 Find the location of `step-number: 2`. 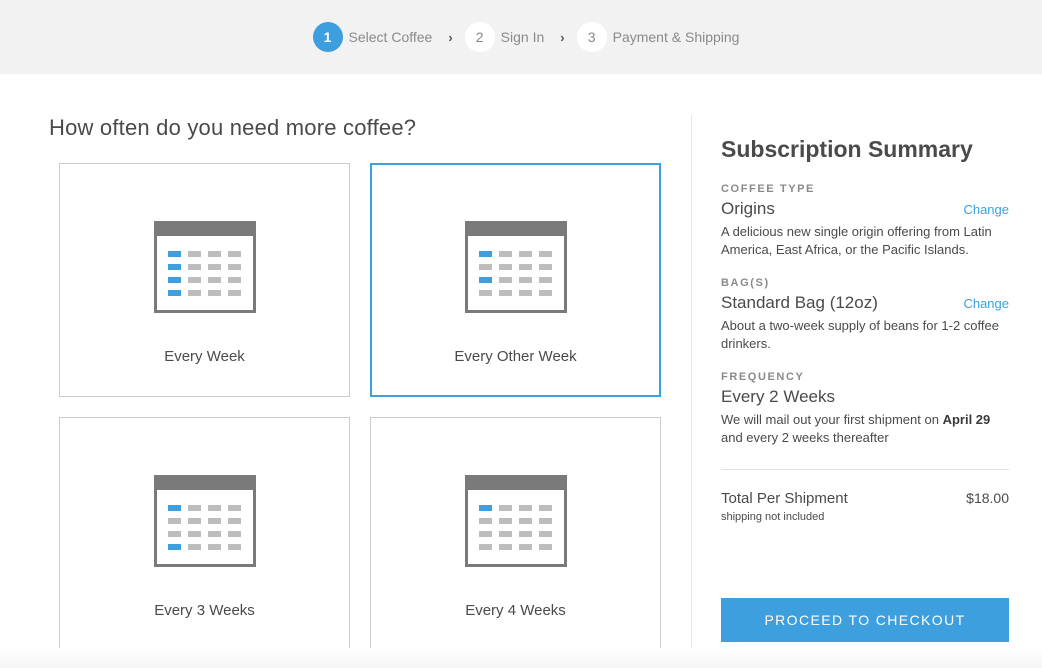

step-number: 2 is located at coordinates (479, 37).